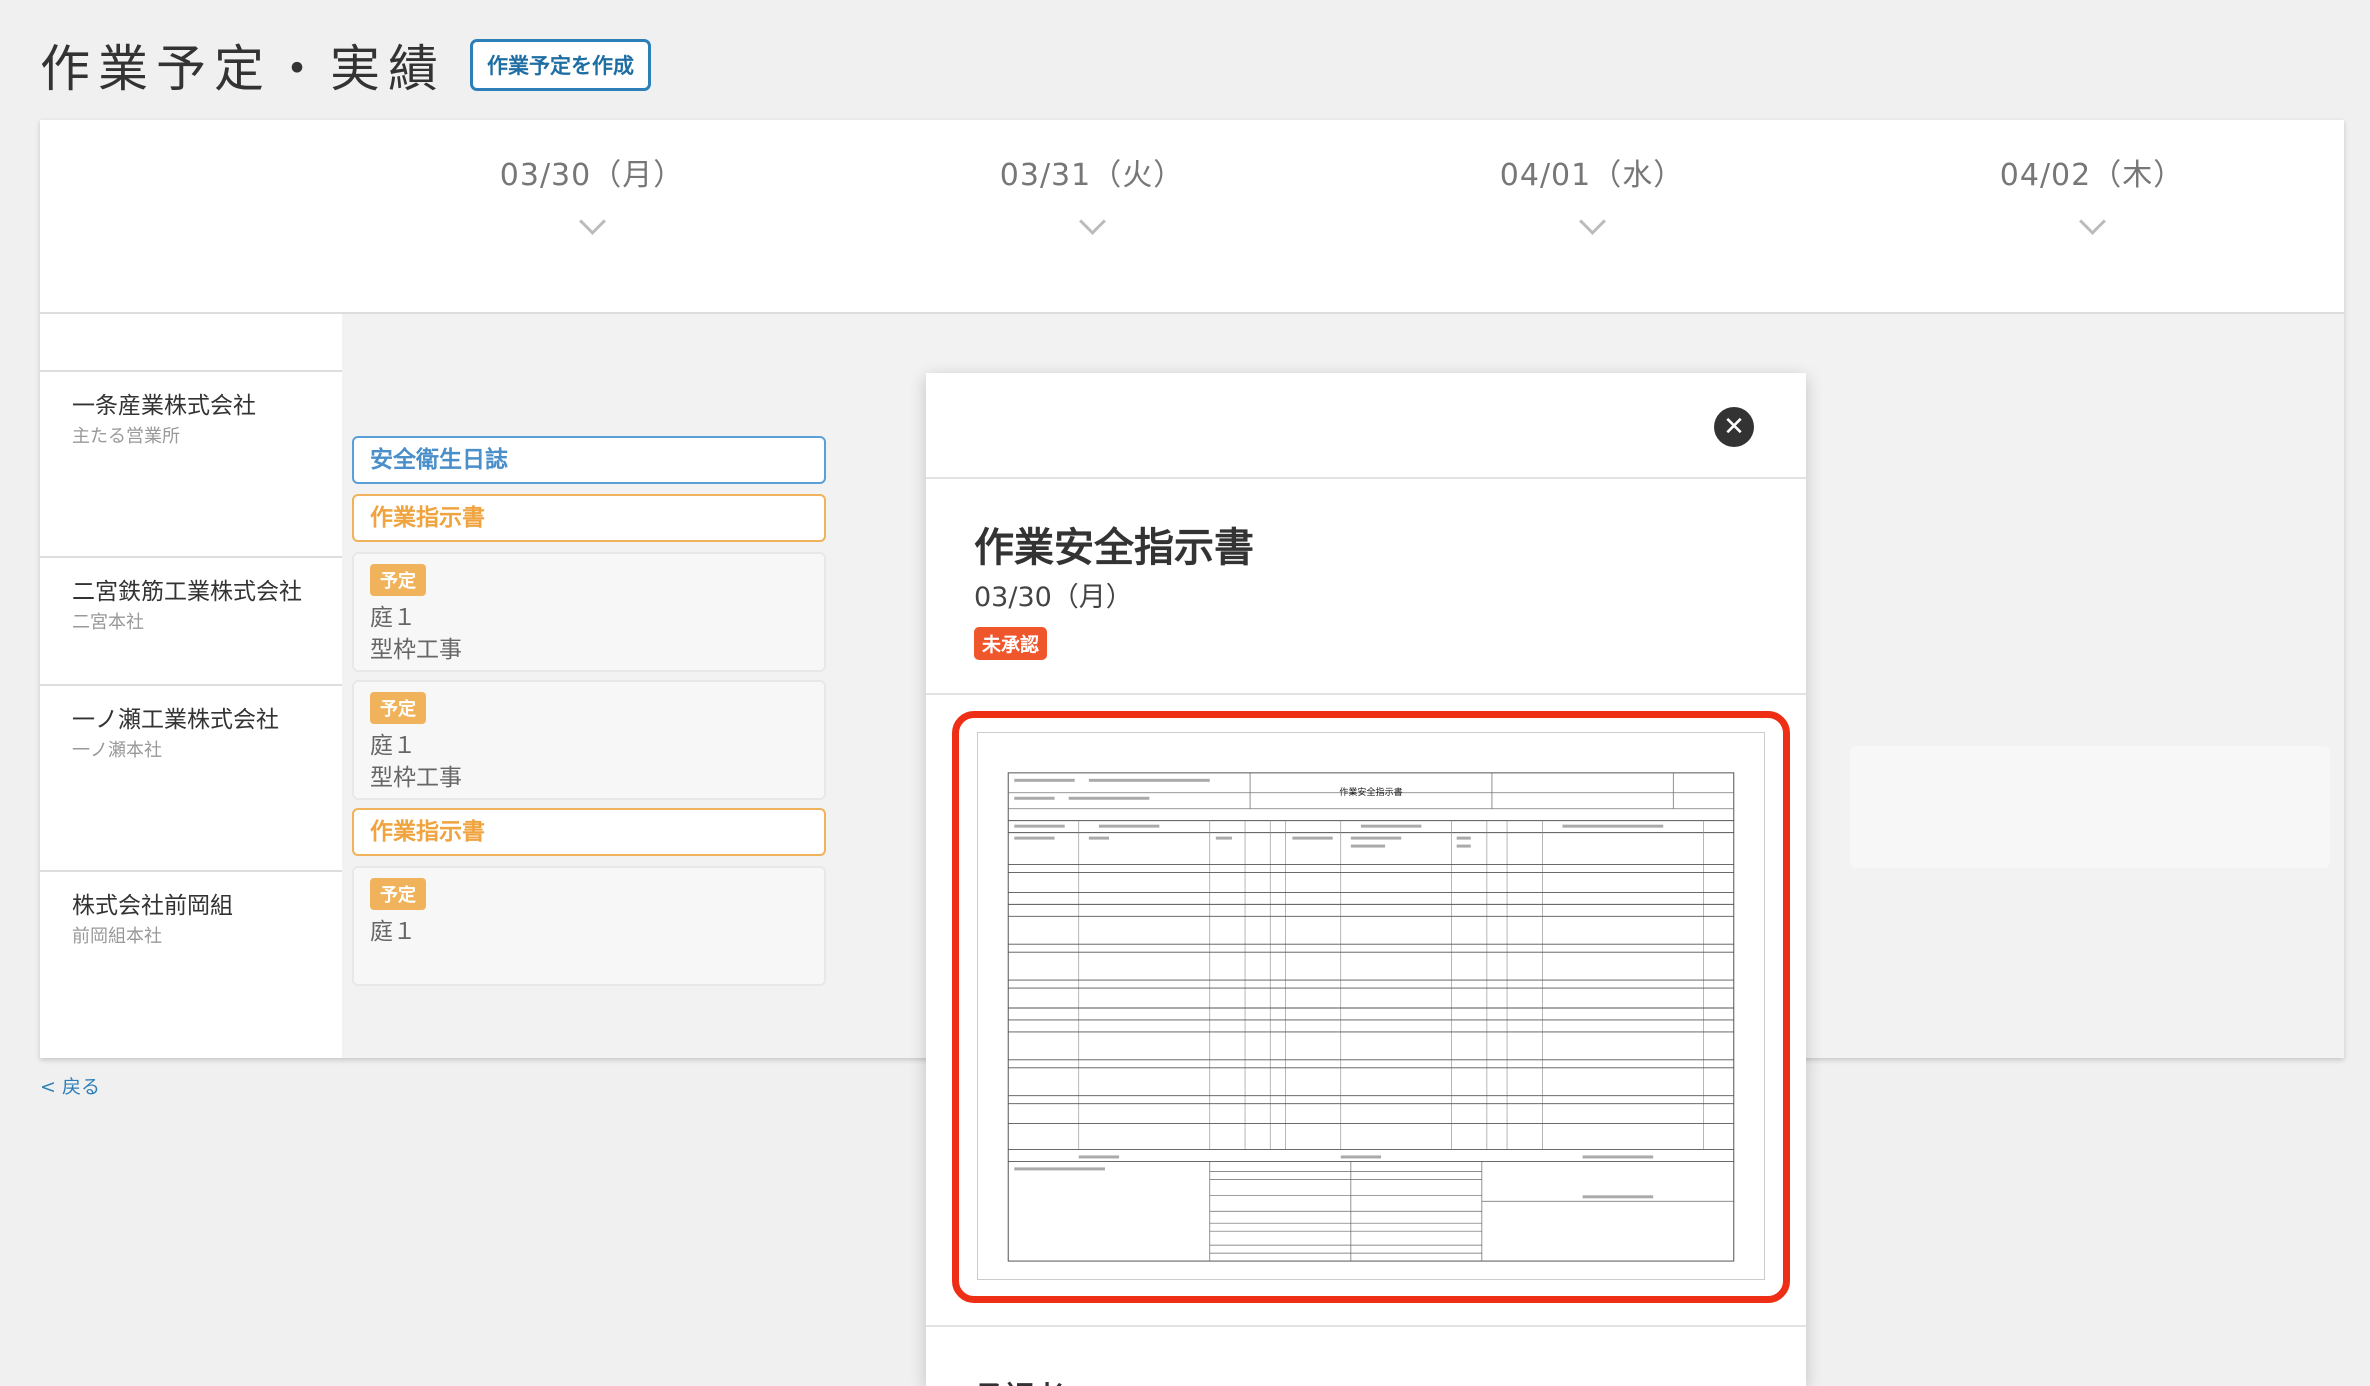 The image size is (2370, 1386). Describe the element at coordinates (1370, 792) in the screenshot. I see `doc-title: 作業安全指示書` at that location.